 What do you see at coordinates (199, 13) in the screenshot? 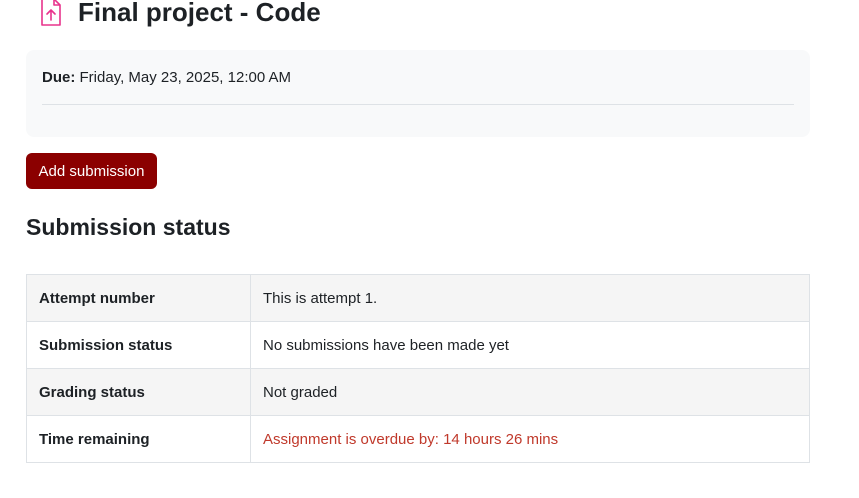
I see `page-title: Final project - Code` at bounding box center [199, 13].